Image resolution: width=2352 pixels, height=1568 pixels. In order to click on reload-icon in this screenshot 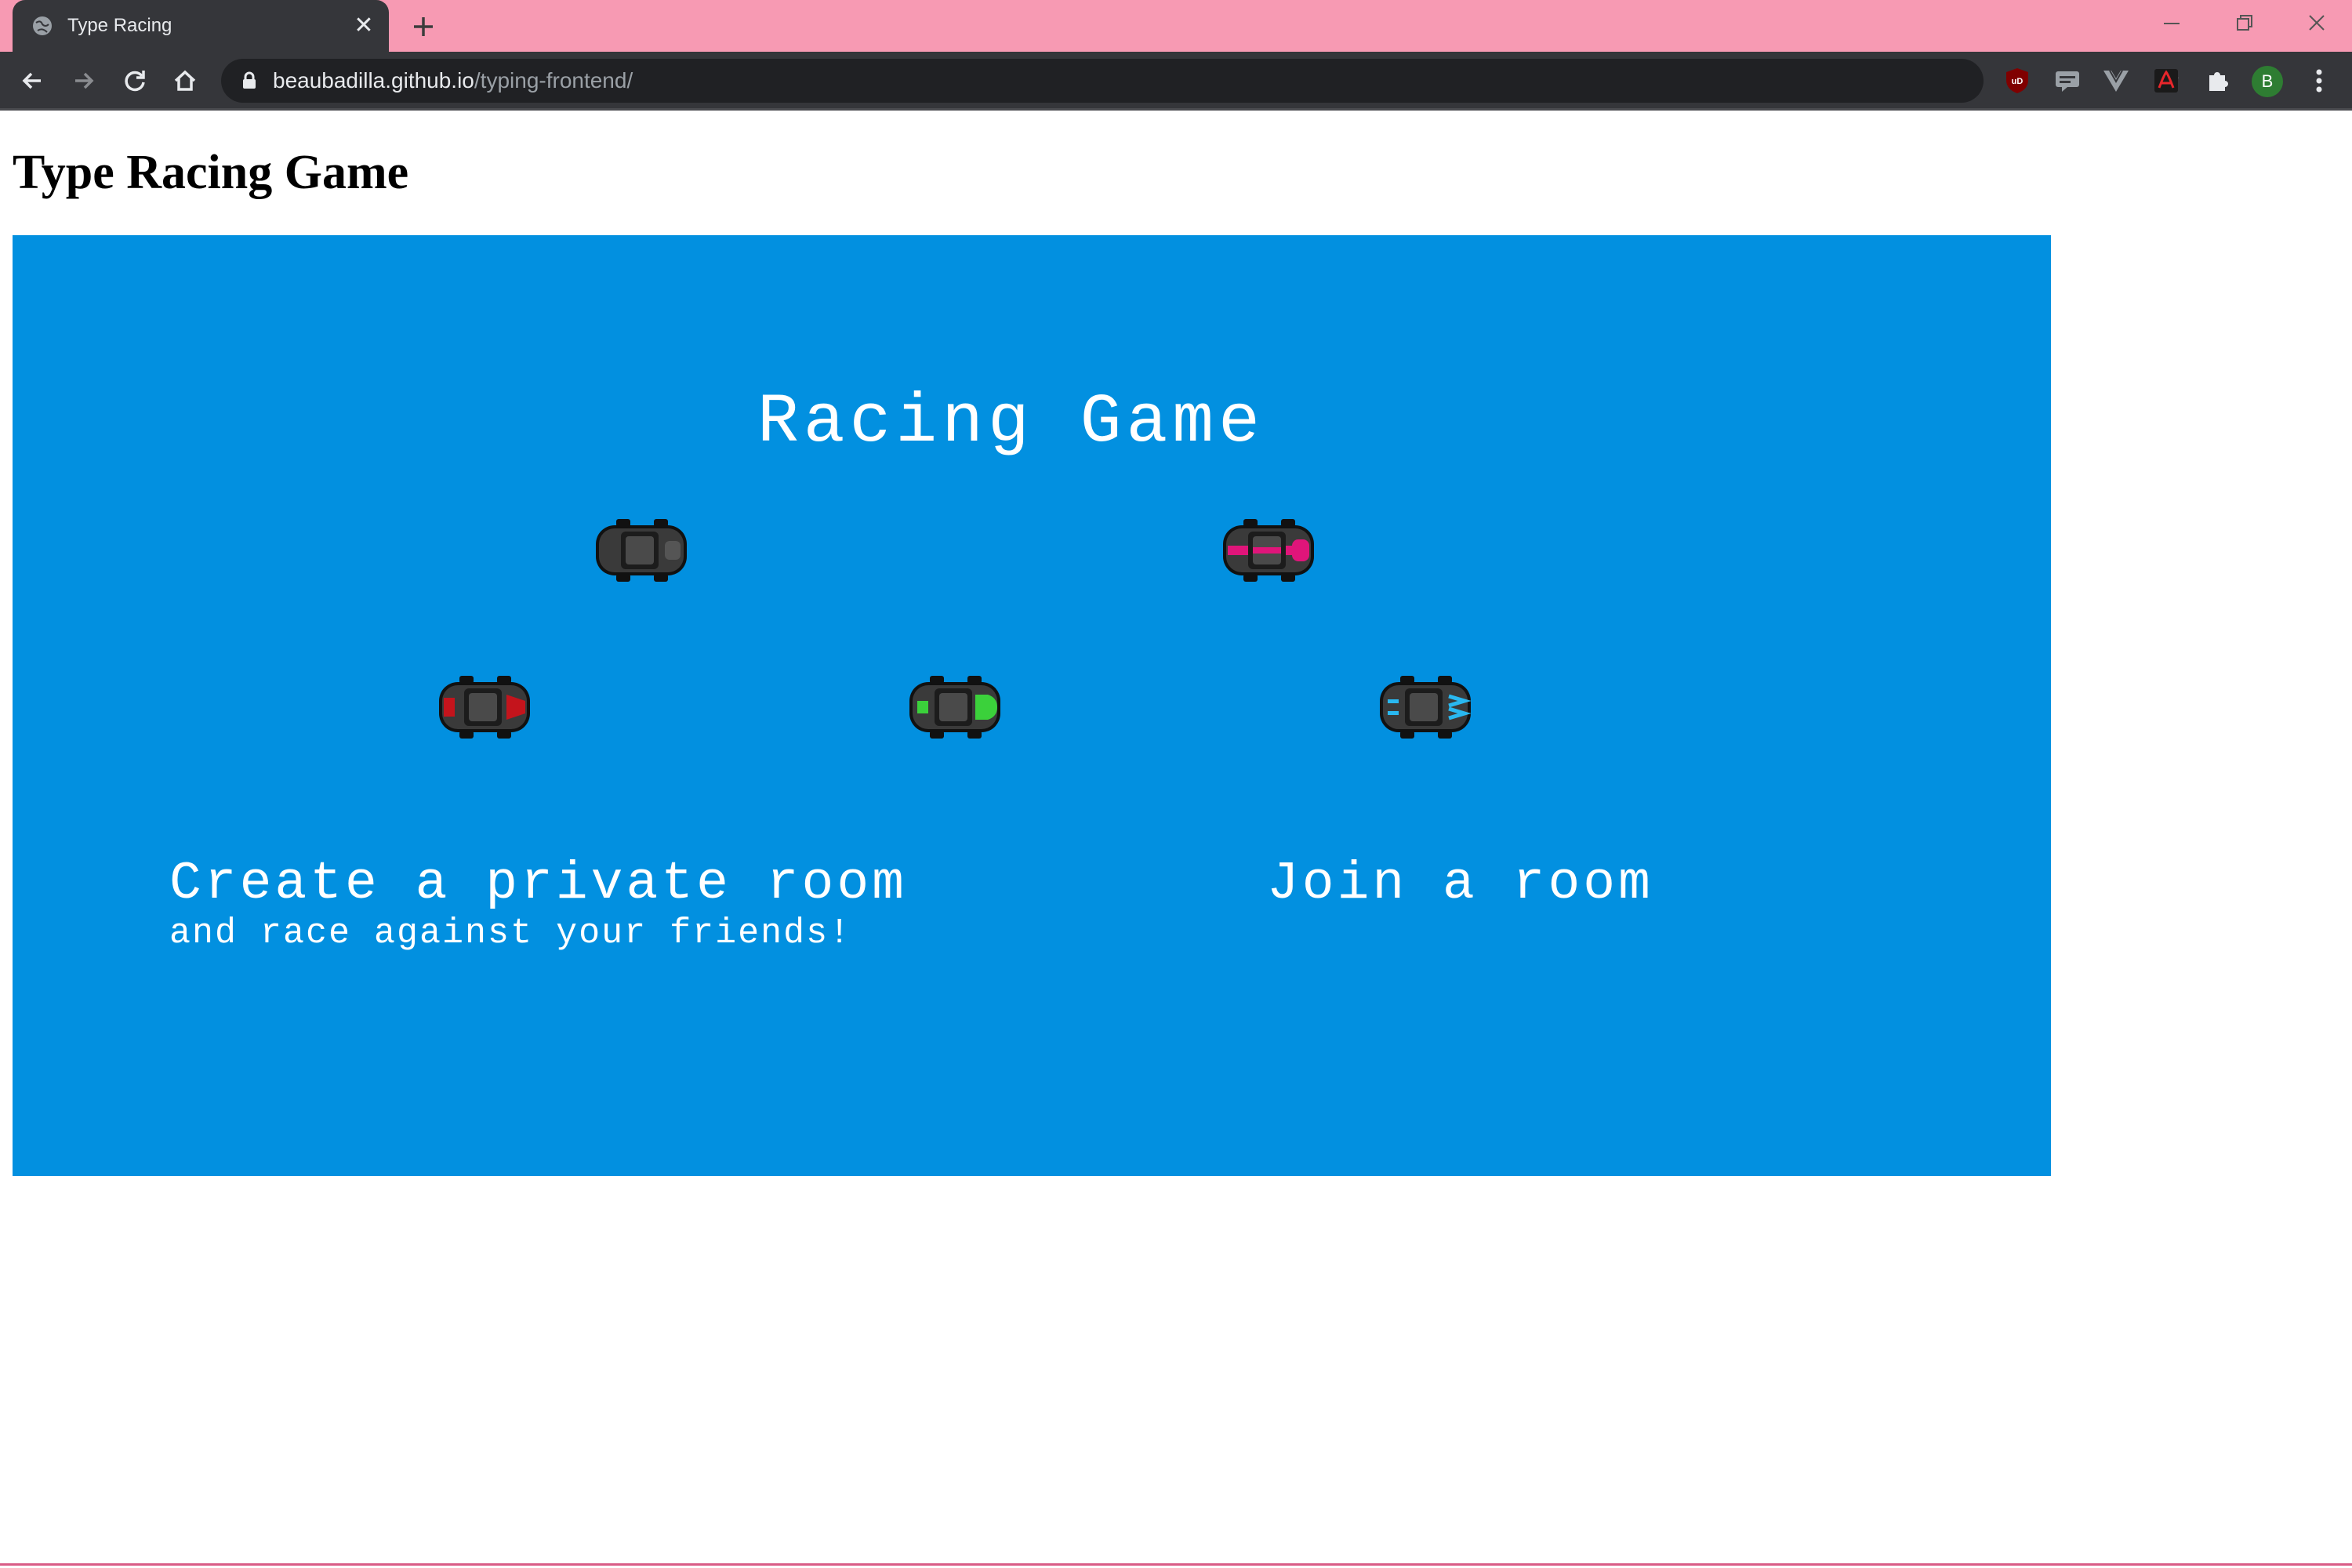, I will do `click(135, 81)`.